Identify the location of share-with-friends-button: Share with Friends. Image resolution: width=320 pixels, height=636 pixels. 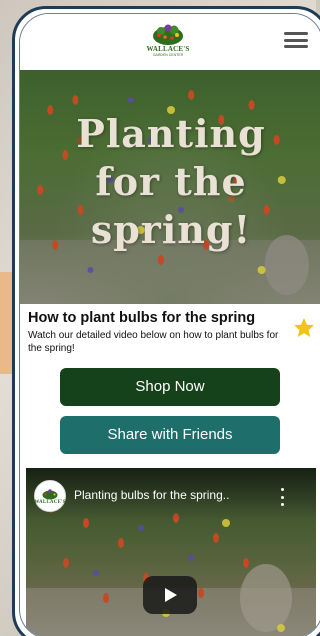
(170, 435).